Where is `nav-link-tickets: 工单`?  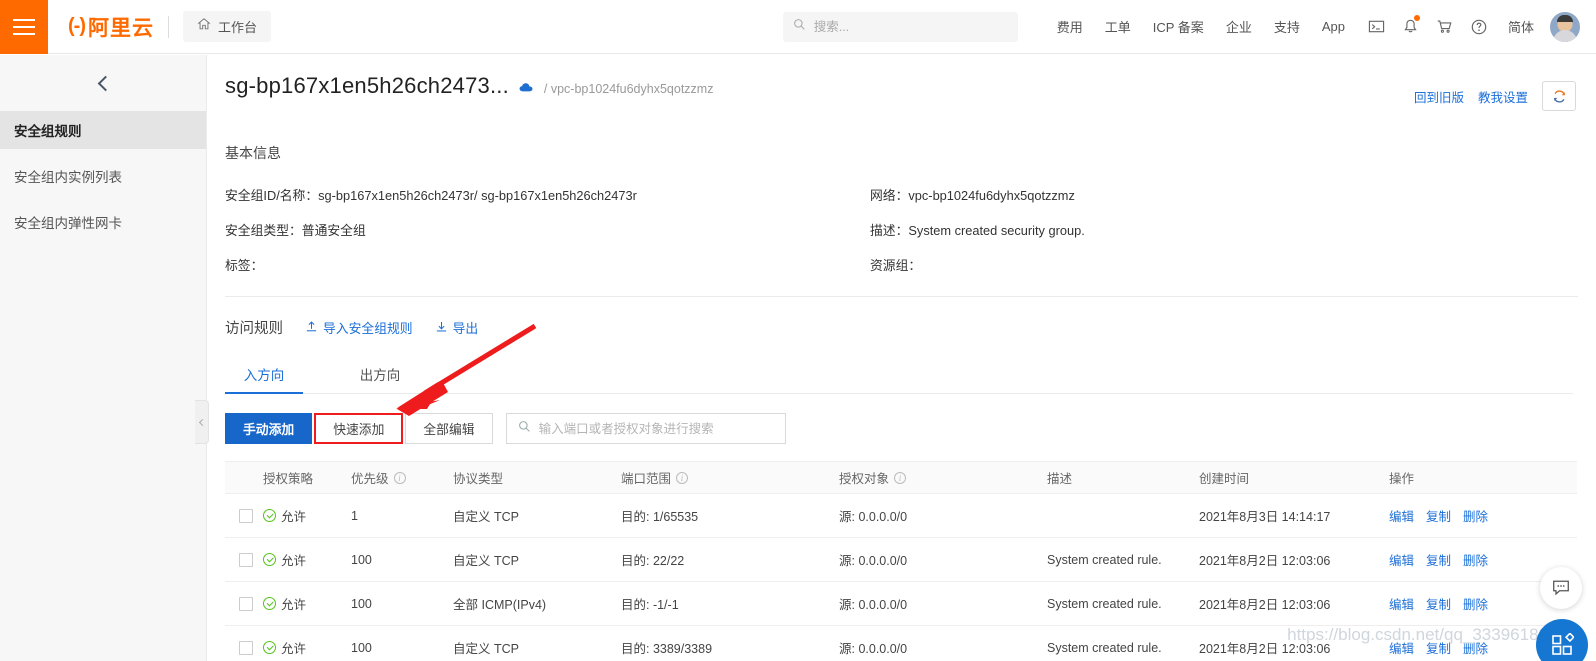
nav-link-tickets: 工单 is located at coordinates (1118, 26).